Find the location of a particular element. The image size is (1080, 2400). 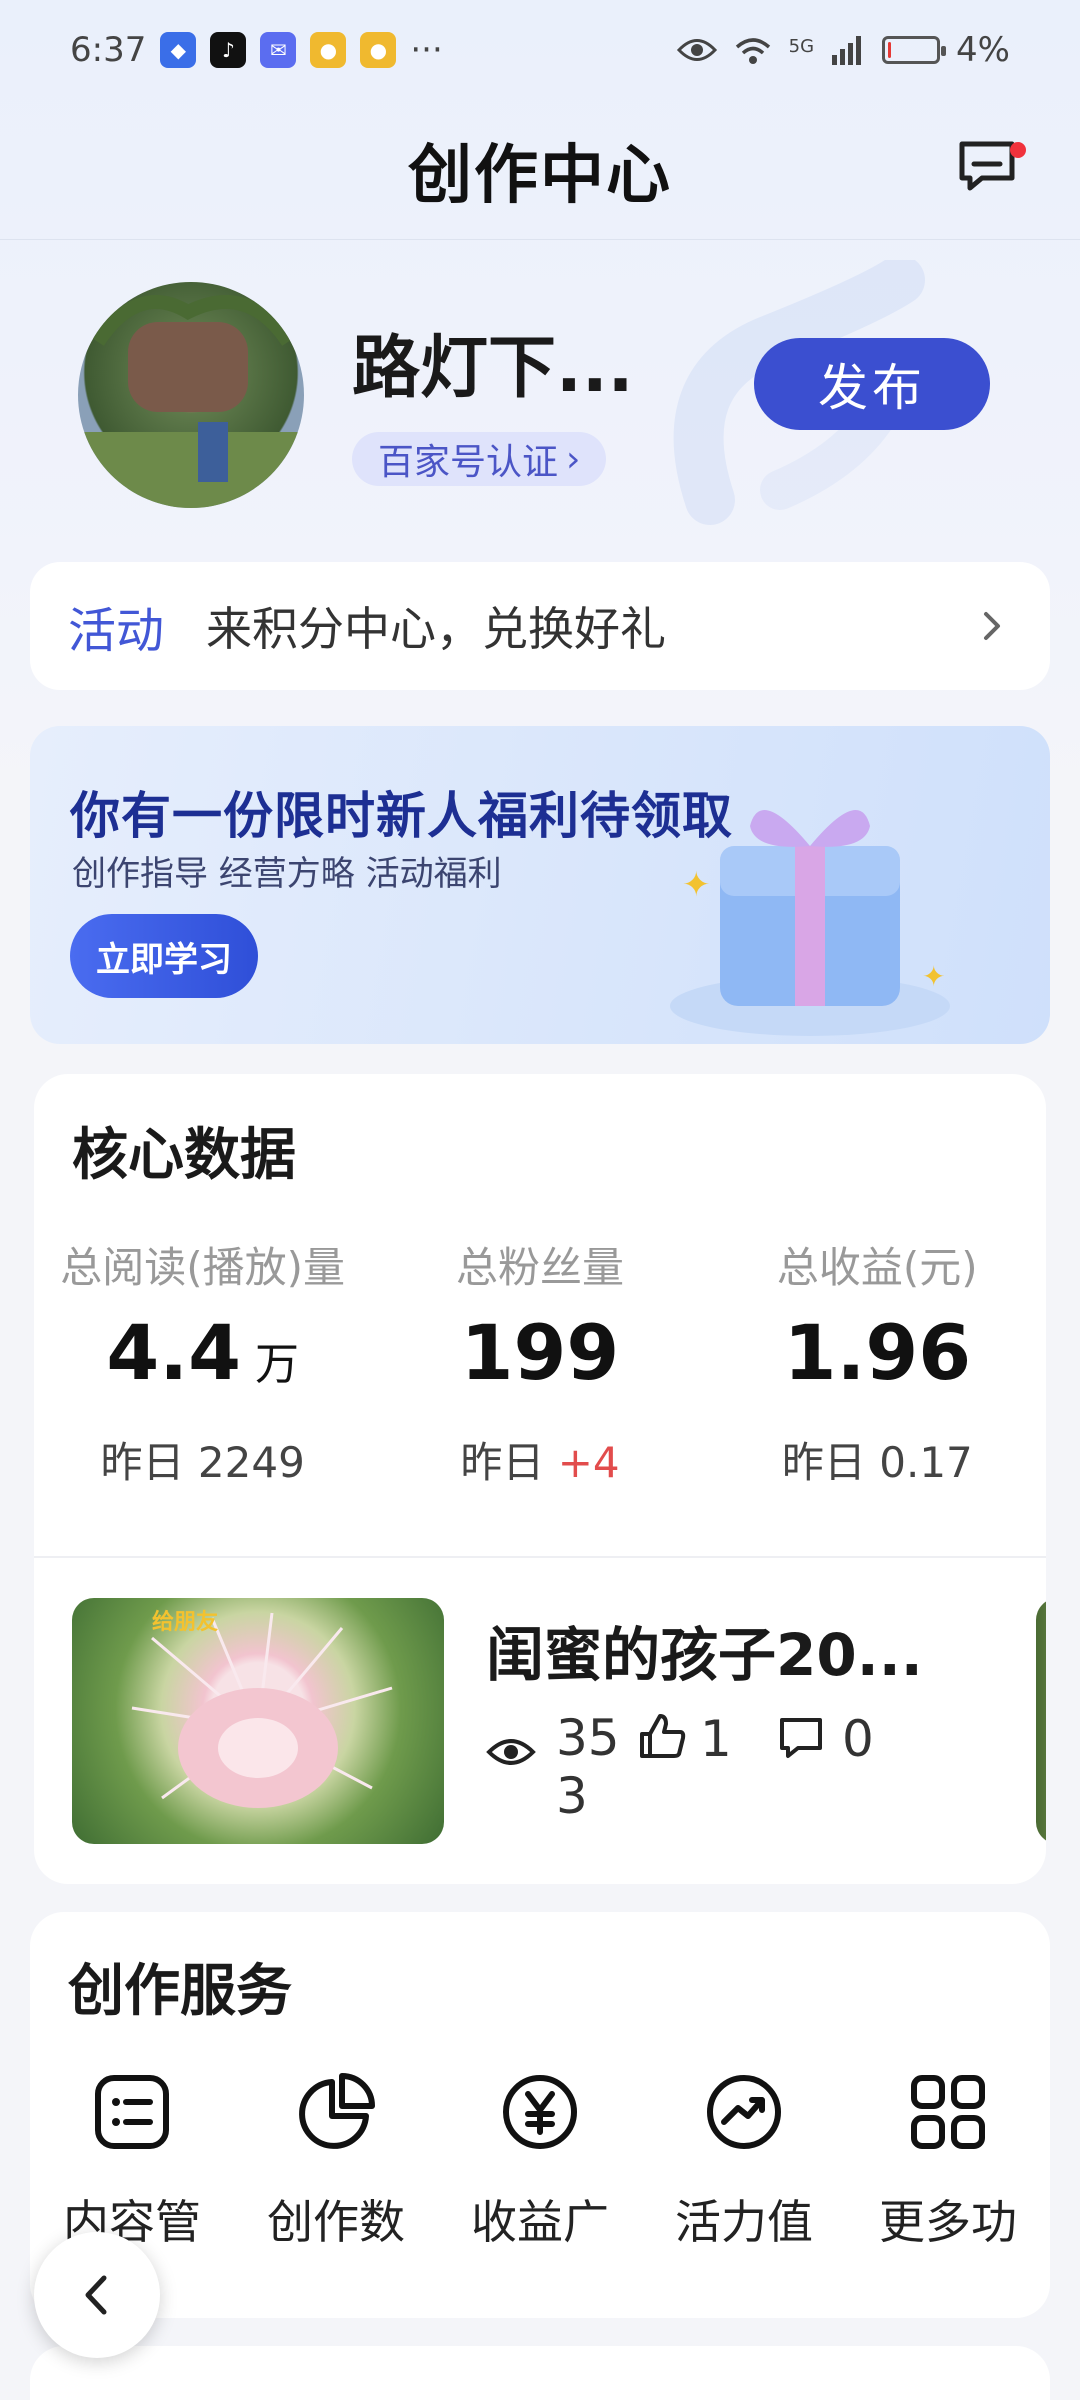

divider is located at coordinates (540, 1557).